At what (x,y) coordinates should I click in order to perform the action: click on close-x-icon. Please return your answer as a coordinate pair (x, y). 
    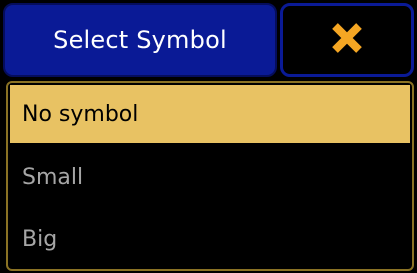
    Looking at the image, I should click on (347, 40).